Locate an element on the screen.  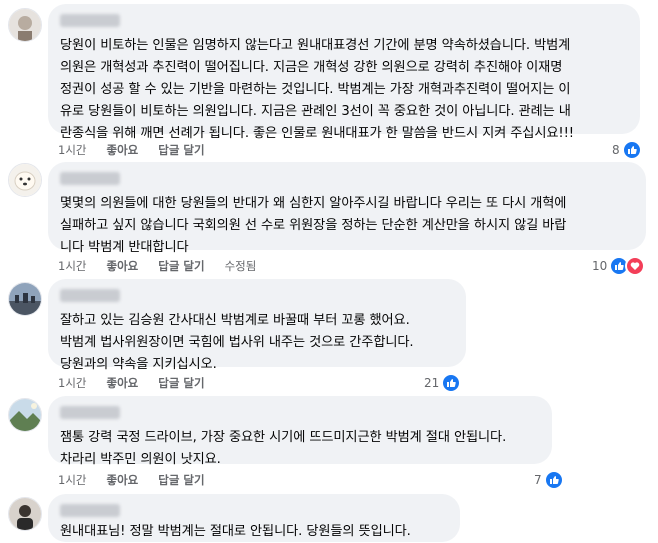
comment-text: 원내대표님! 정말 박범계는 절대로 안됩니다. 당원들의 뜻입니다. is located at coordinates (235, 531).